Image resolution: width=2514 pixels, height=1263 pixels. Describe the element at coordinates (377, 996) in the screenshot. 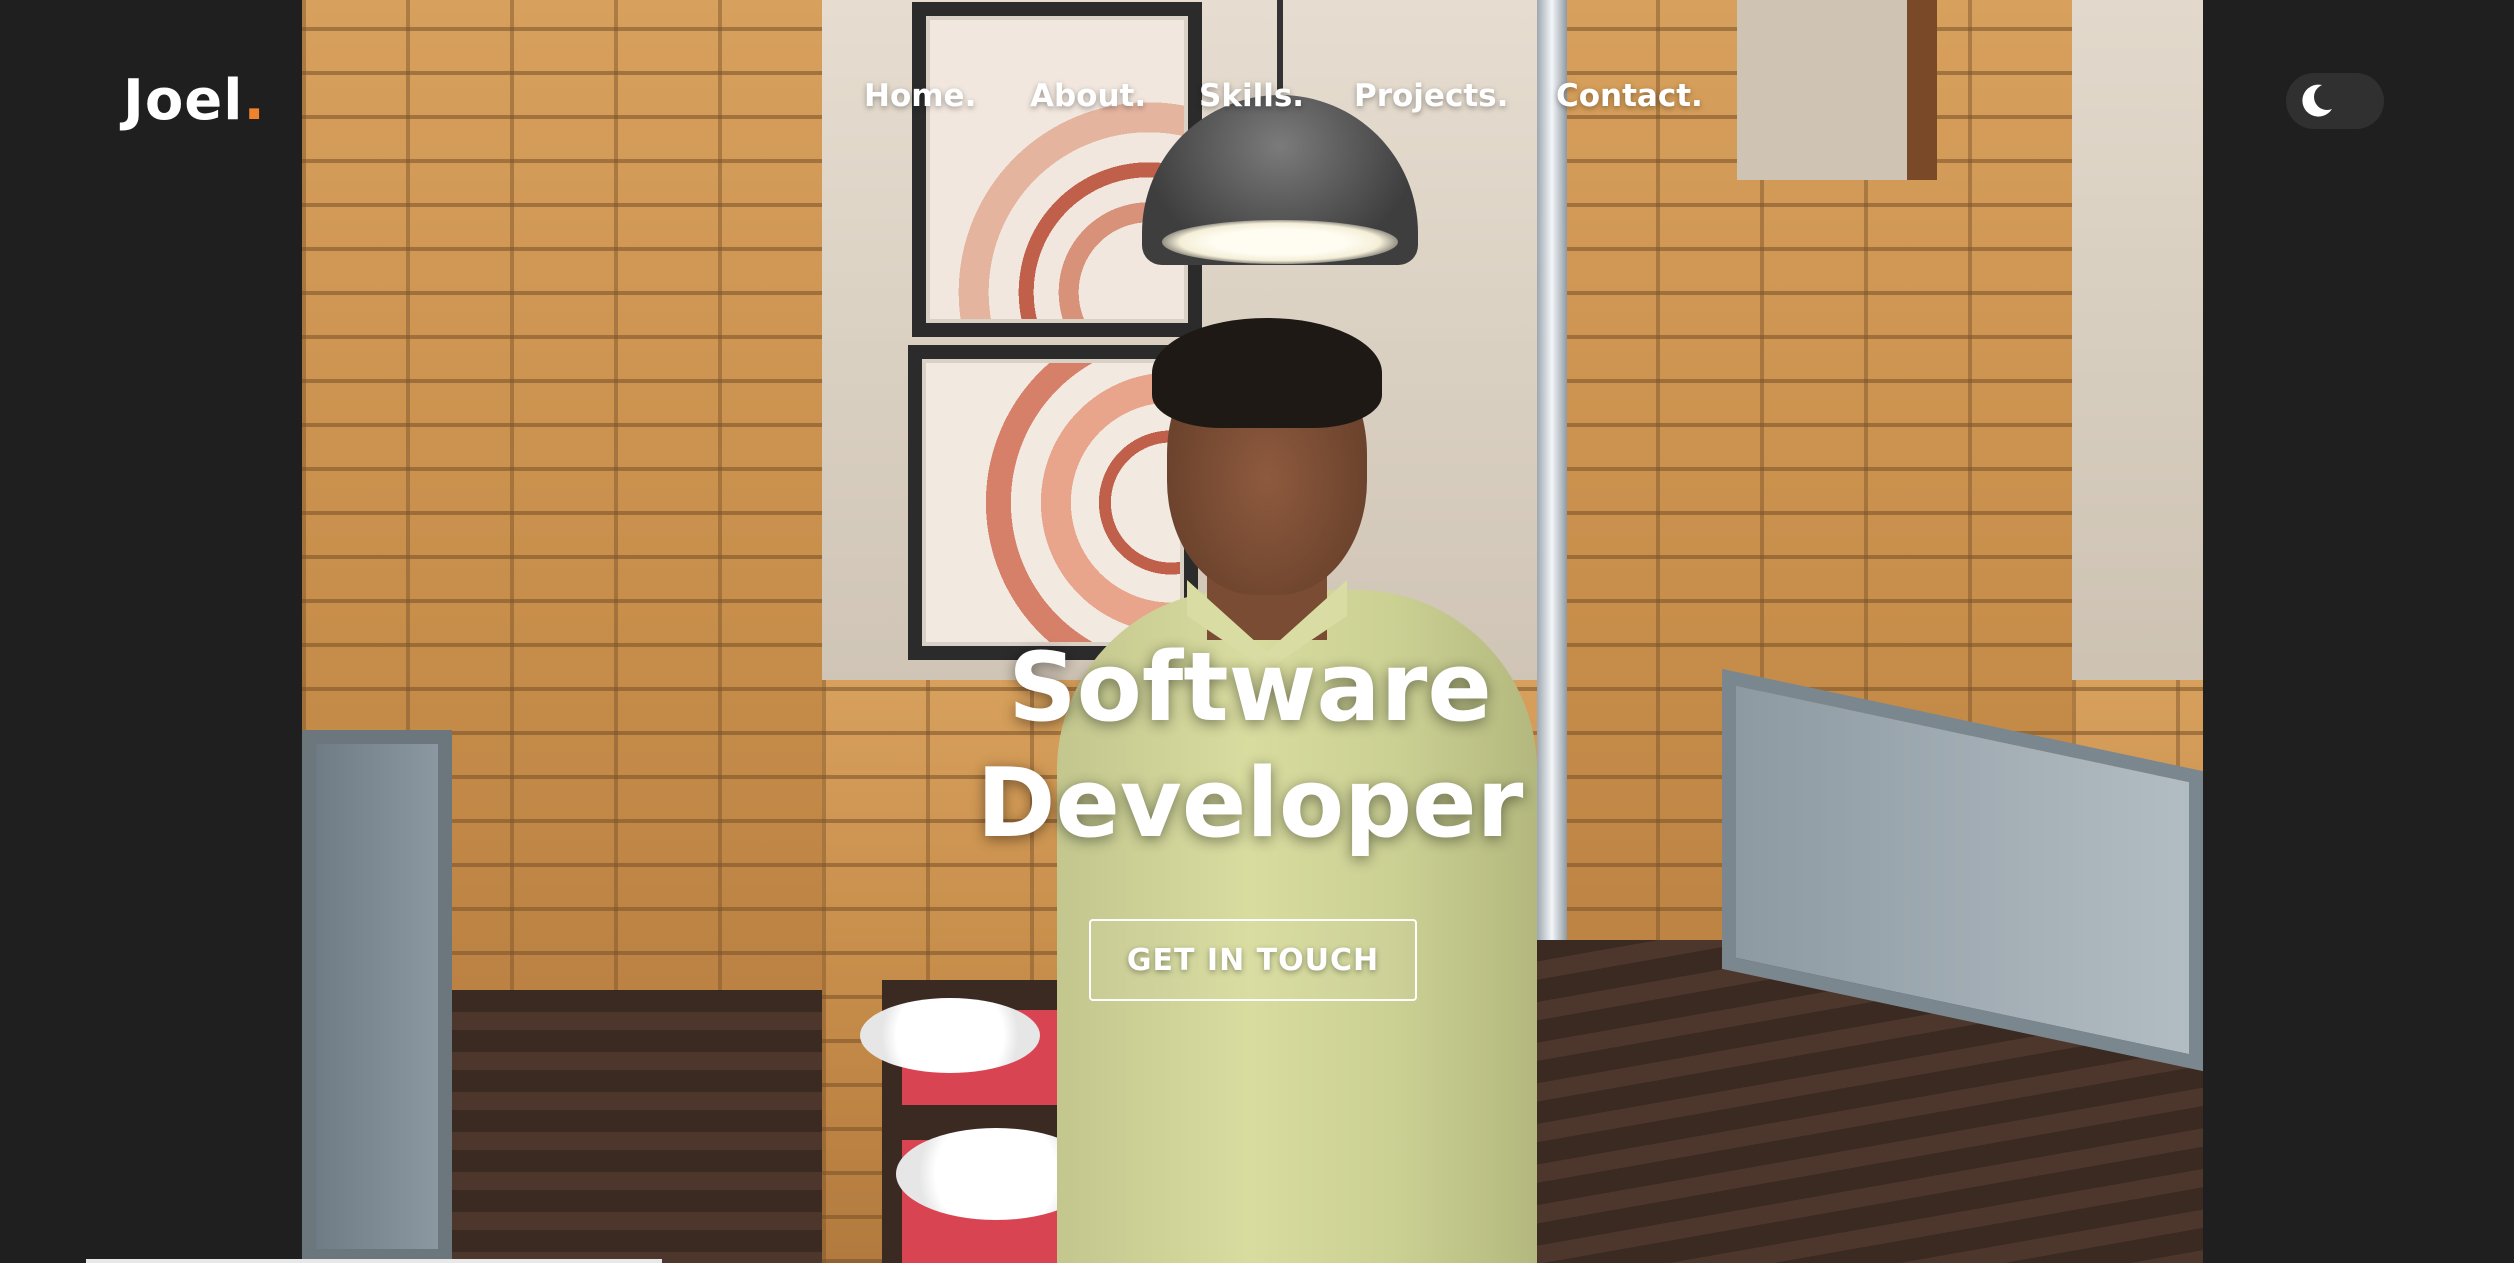

I see `partition-left` at that location.